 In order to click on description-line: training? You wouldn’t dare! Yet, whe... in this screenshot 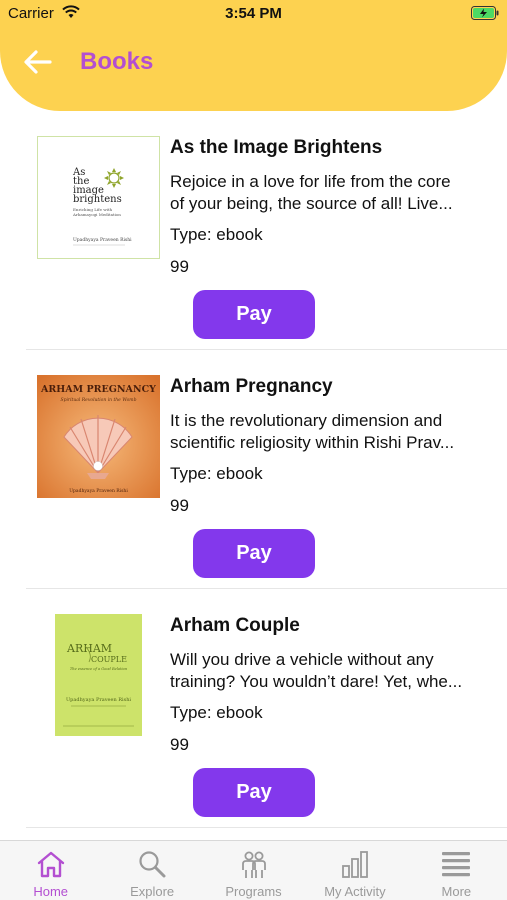, I will do `click(316, 681)`.